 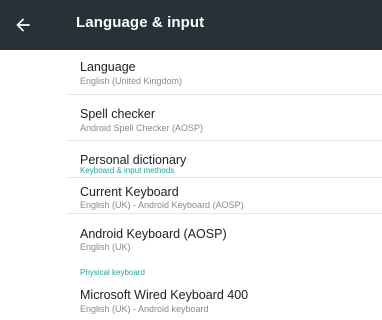 What do you see at coordinates (133, 160) in the screenshot?
I see `personal-dictionary-title: Personal dictionary` at bounding box center [133, 160].